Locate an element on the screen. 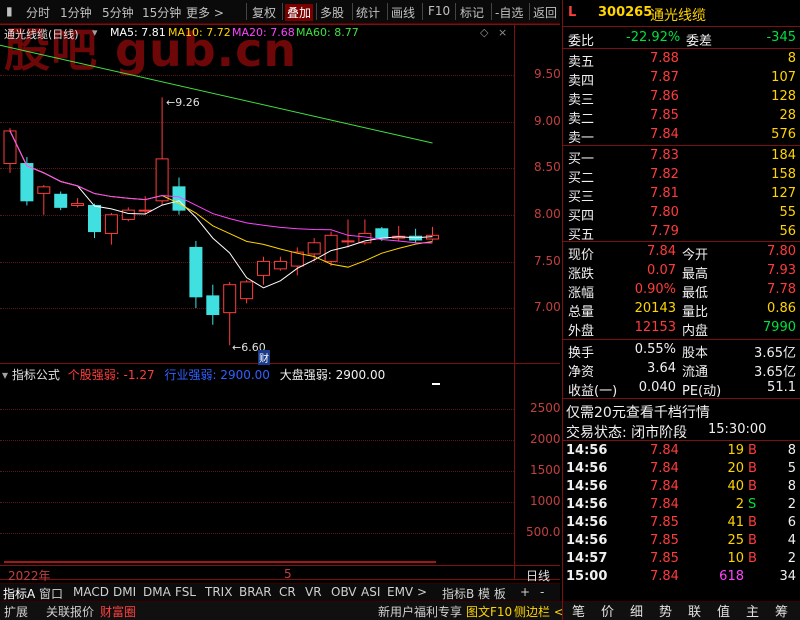  tick-volume: 2 is located at coordinates (739, 504).